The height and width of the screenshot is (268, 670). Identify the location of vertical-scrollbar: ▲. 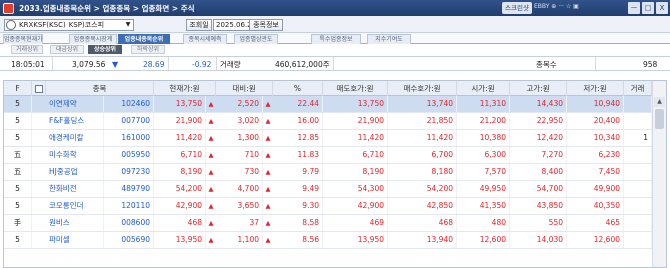
(659, 174).